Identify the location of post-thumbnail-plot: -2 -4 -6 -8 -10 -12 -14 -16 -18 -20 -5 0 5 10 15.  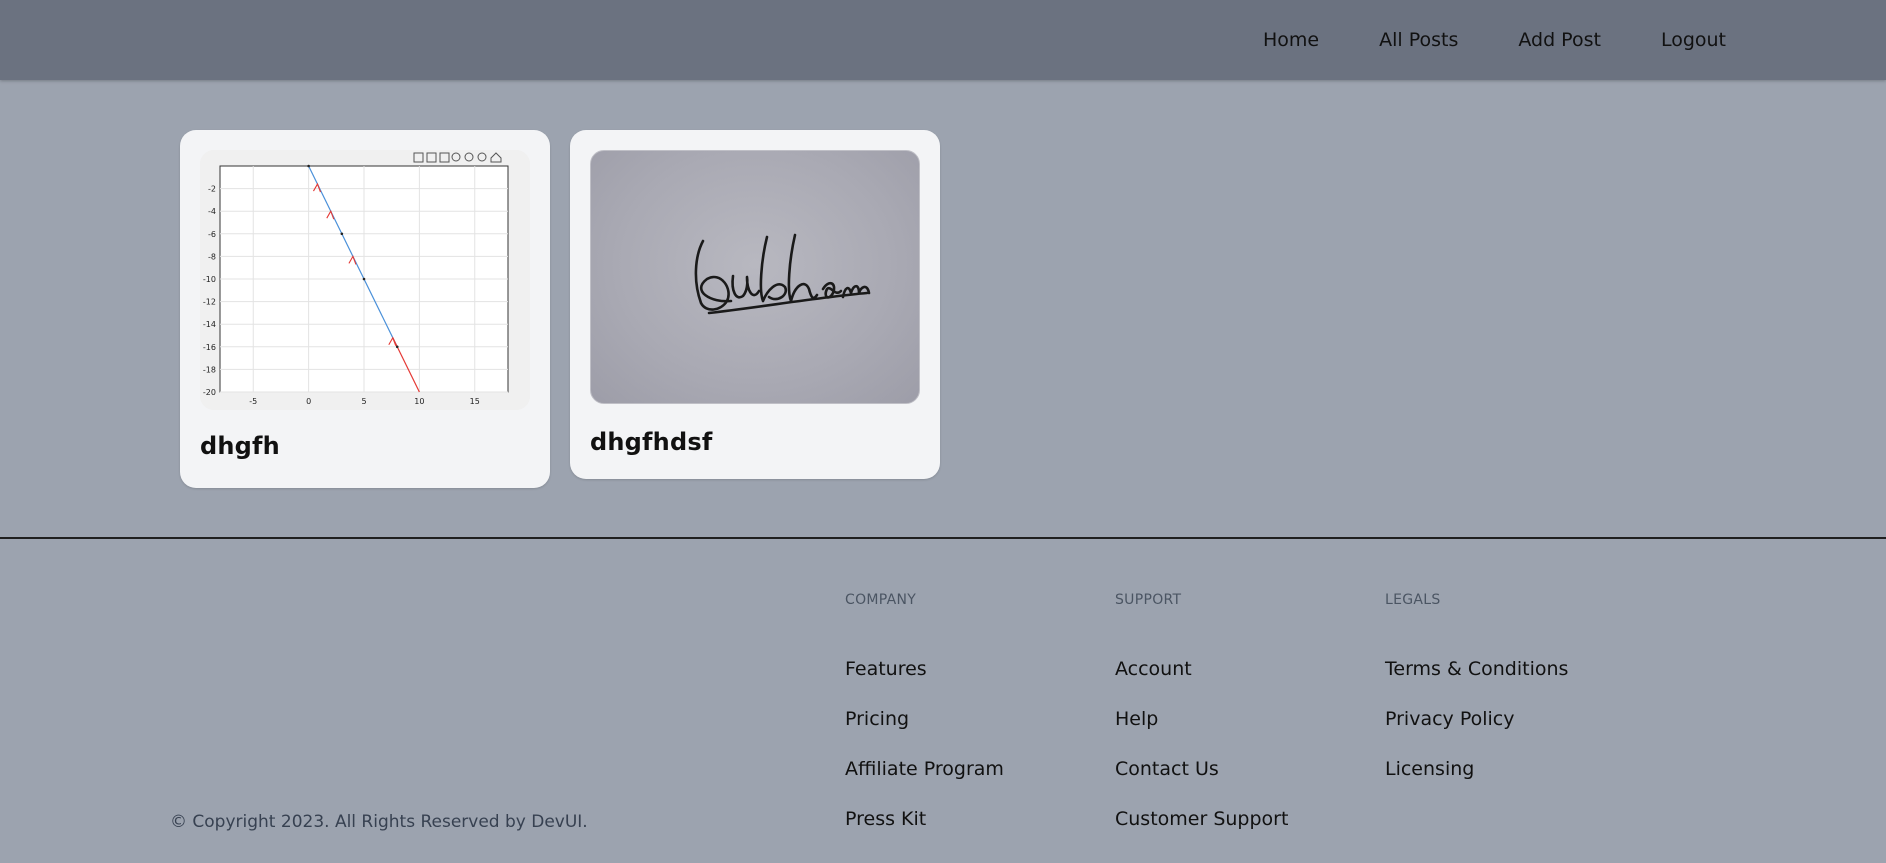
(365, 280).